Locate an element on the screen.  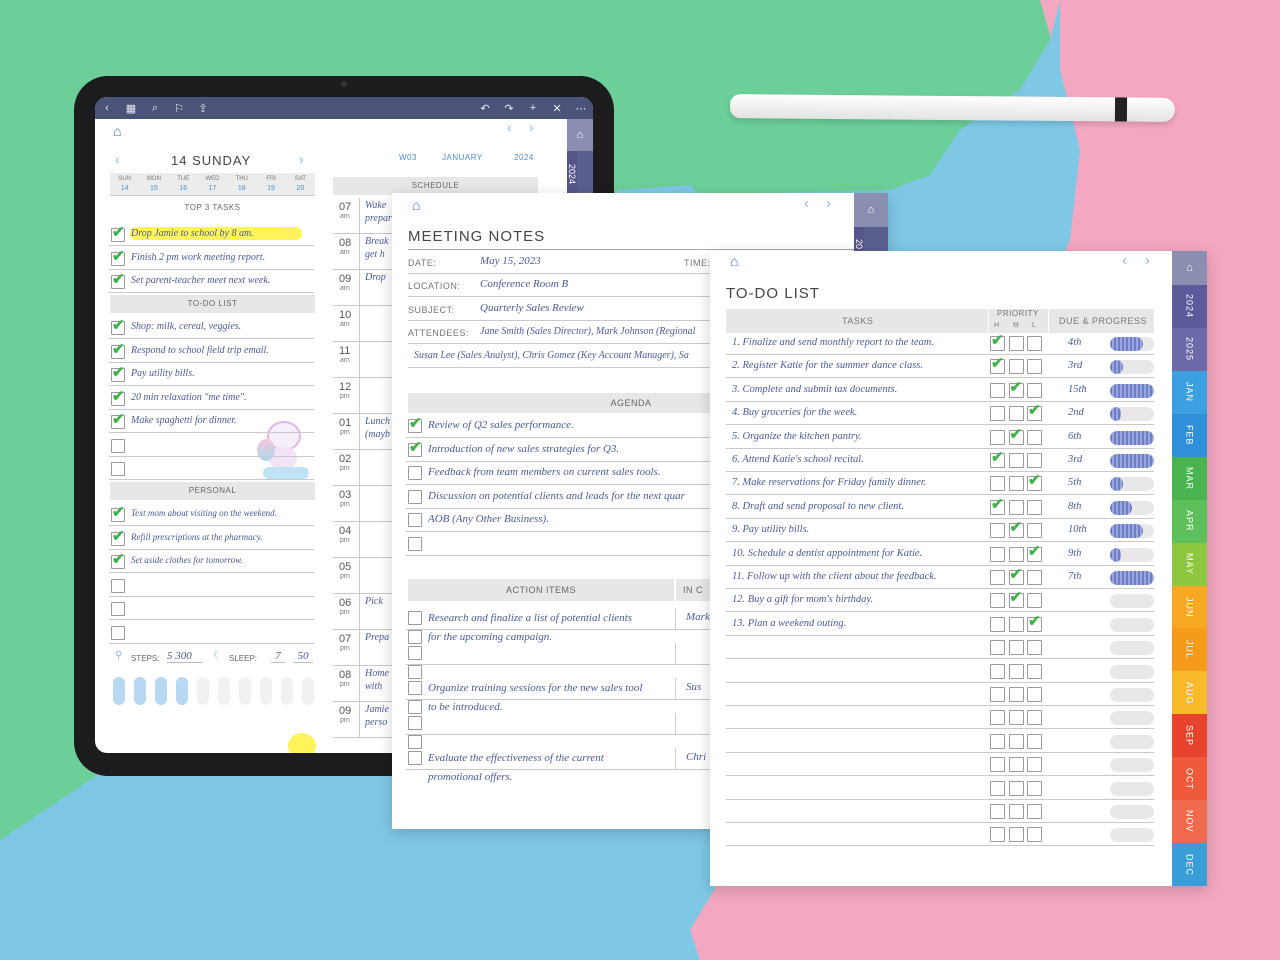
due-date: 10th is located at coordinates (1077, 529).